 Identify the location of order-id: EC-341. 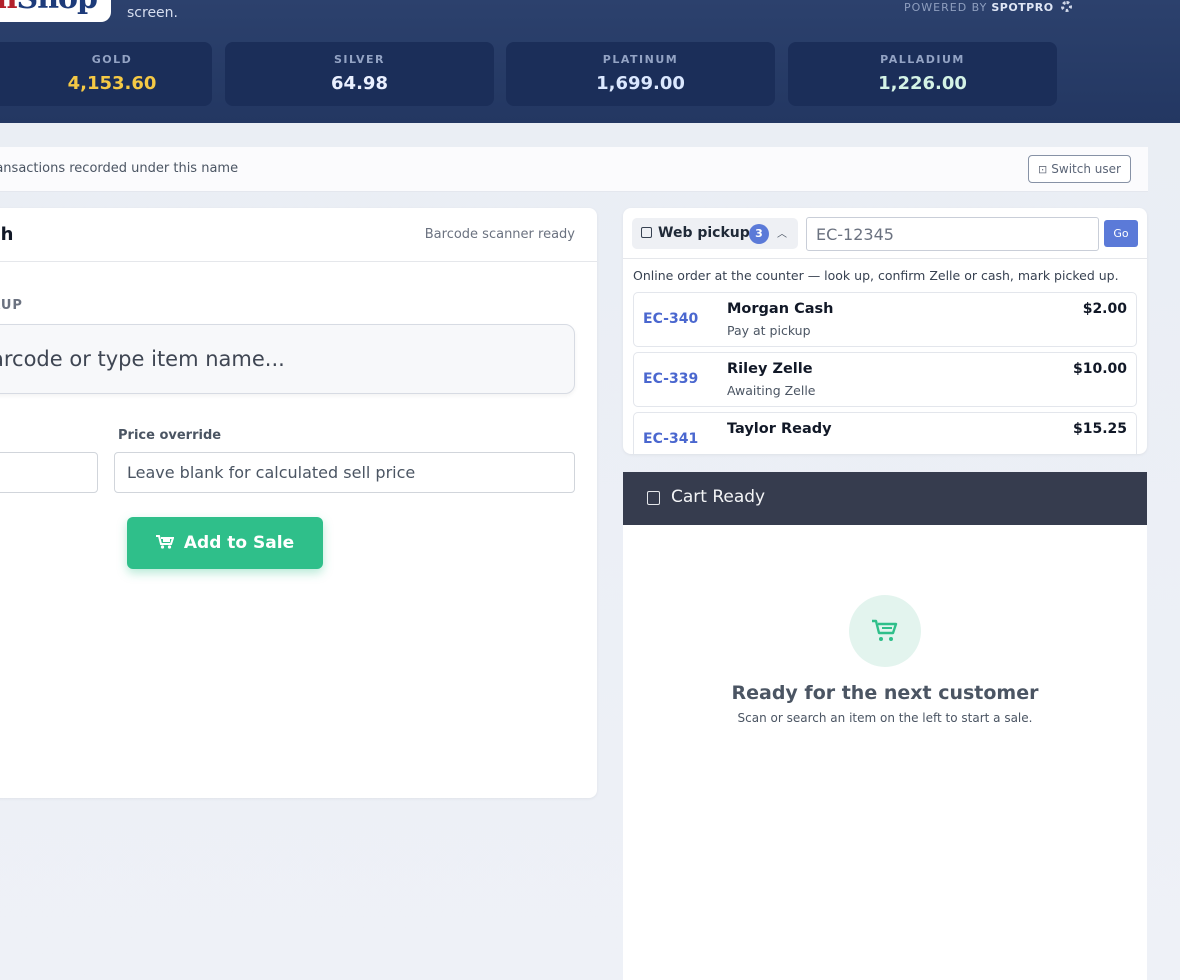
(671, 439).